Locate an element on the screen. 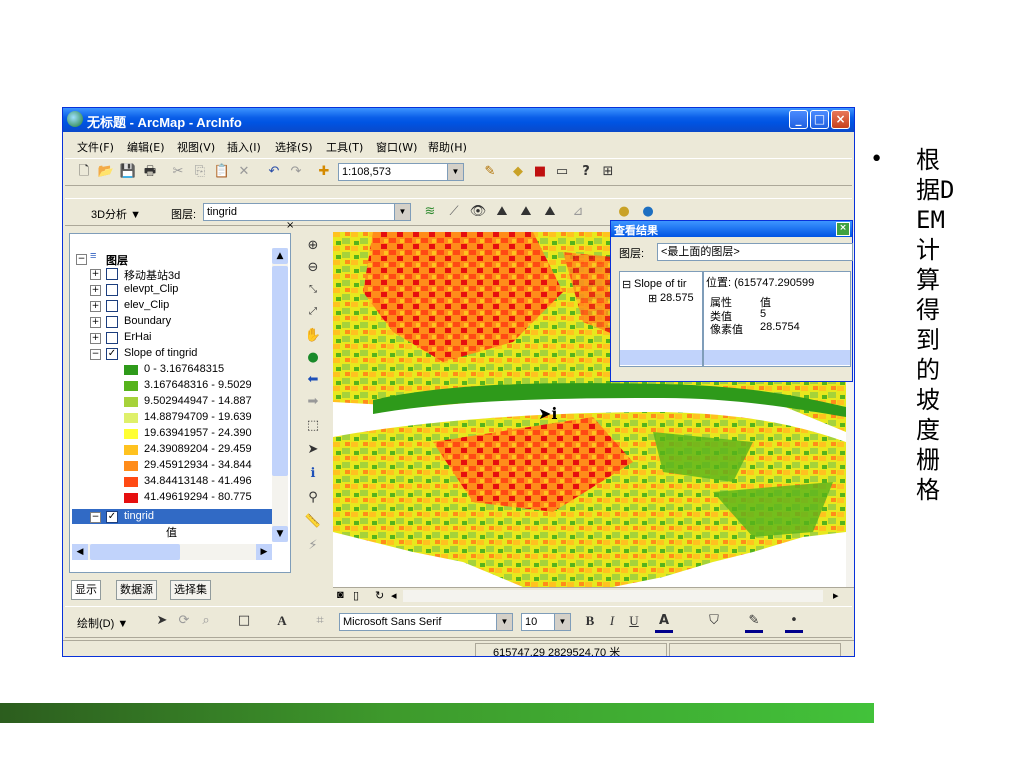 This screenshot has height=768, width=1024. font-combo: Microsoft Sans Serif ▼ is located at coordinates (426, 622).